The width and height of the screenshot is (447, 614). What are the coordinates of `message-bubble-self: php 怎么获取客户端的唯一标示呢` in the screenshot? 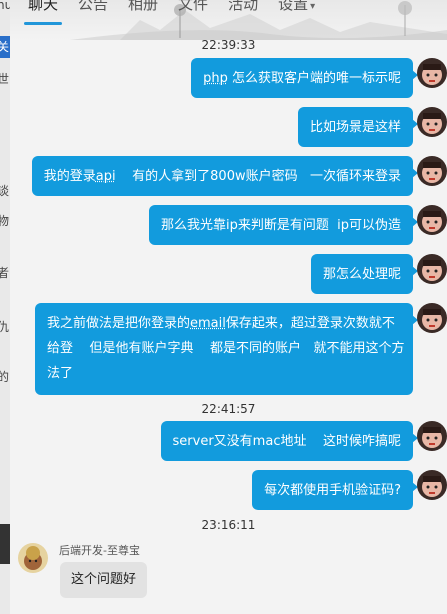 It's located at (304, 78).